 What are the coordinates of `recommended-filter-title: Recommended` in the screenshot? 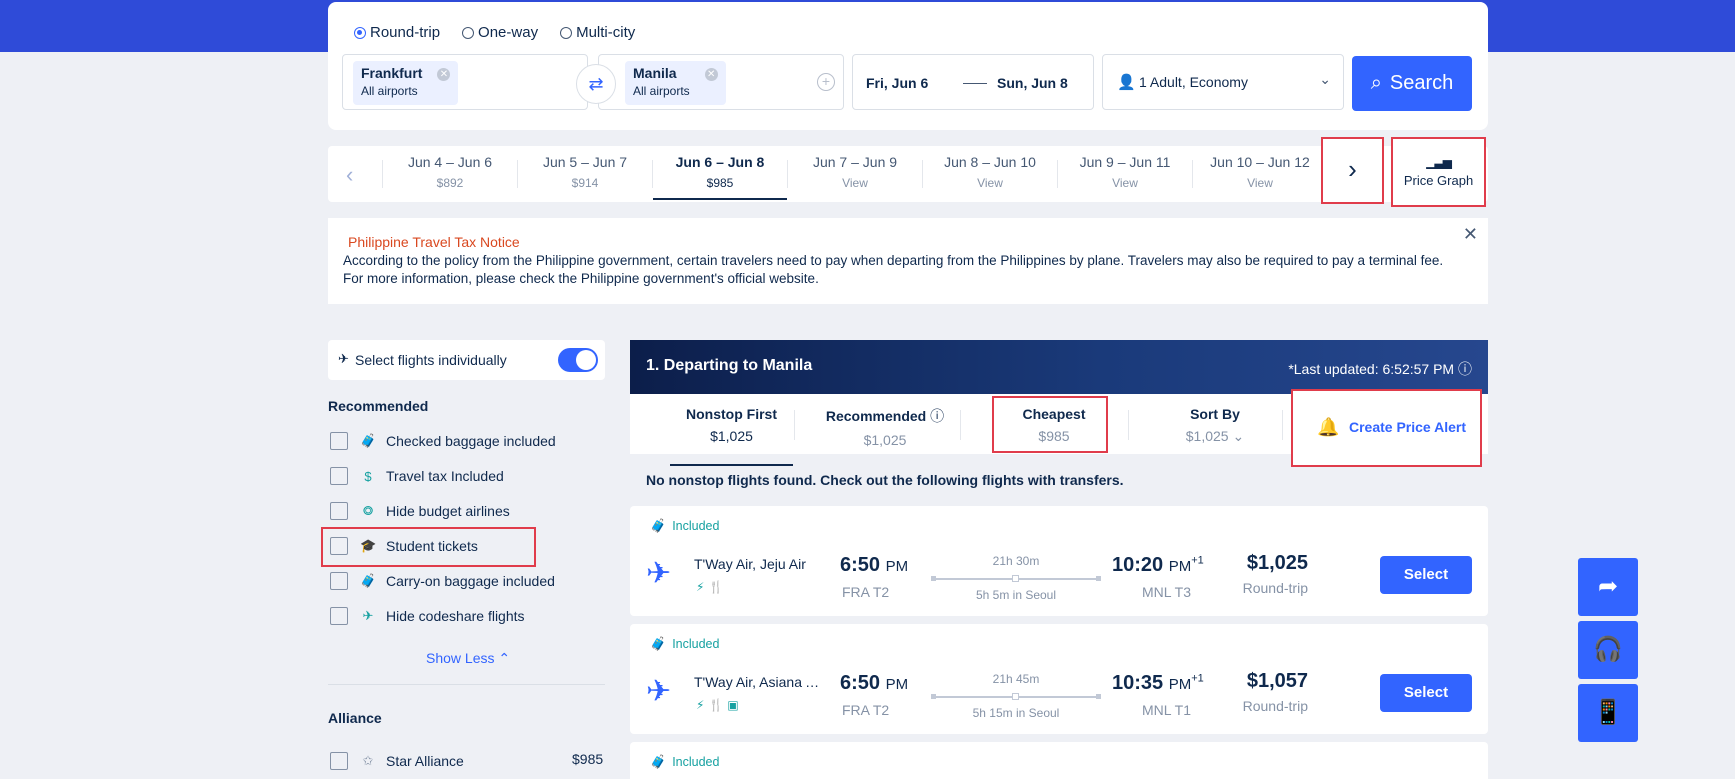 It's located at (378, 406).